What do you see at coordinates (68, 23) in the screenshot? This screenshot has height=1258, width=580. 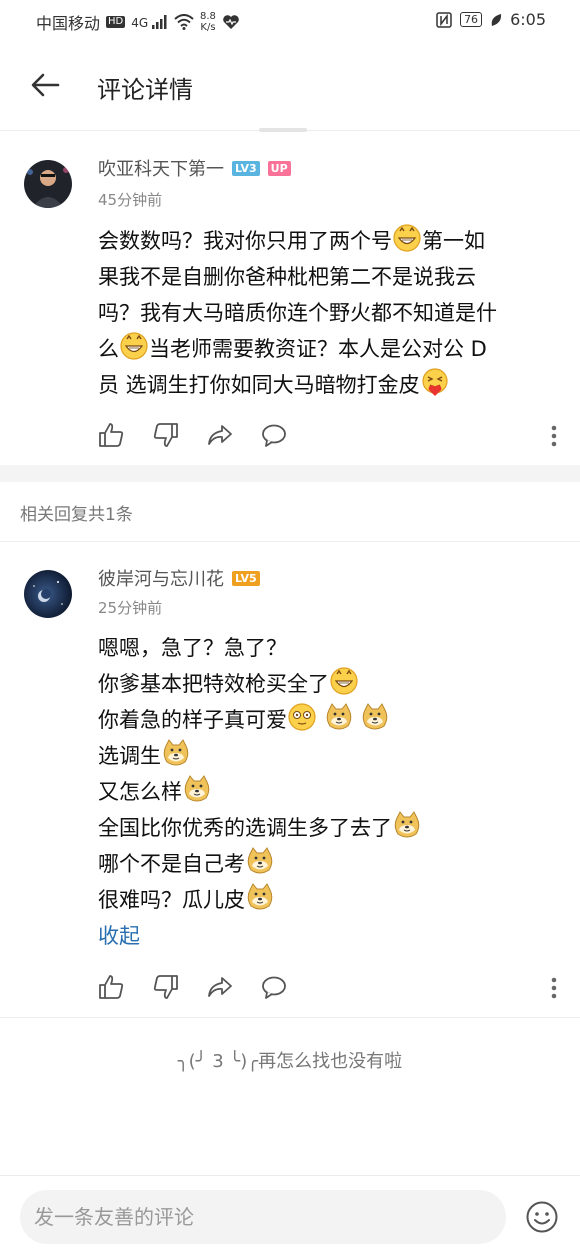 I see `carrier-text: 中国移动` at bounding box center [68, 23].